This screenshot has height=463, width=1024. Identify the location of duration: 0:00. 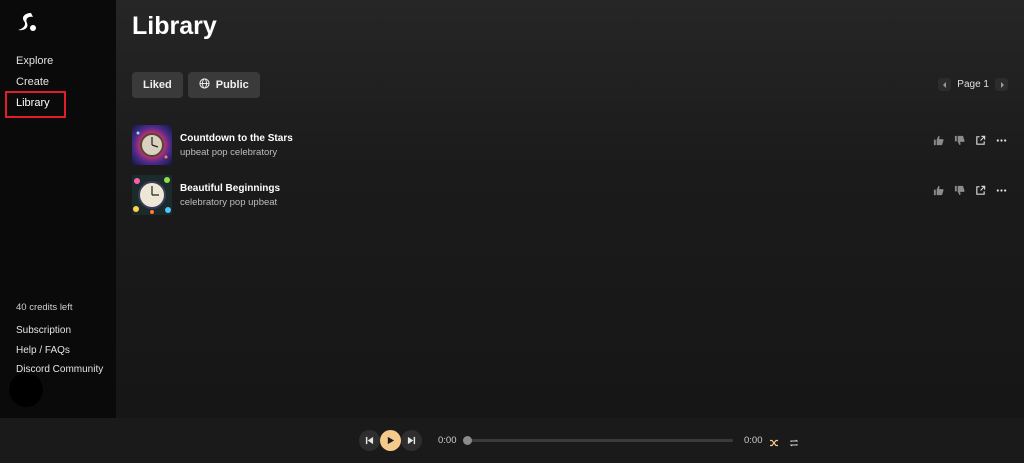
(753, 440).